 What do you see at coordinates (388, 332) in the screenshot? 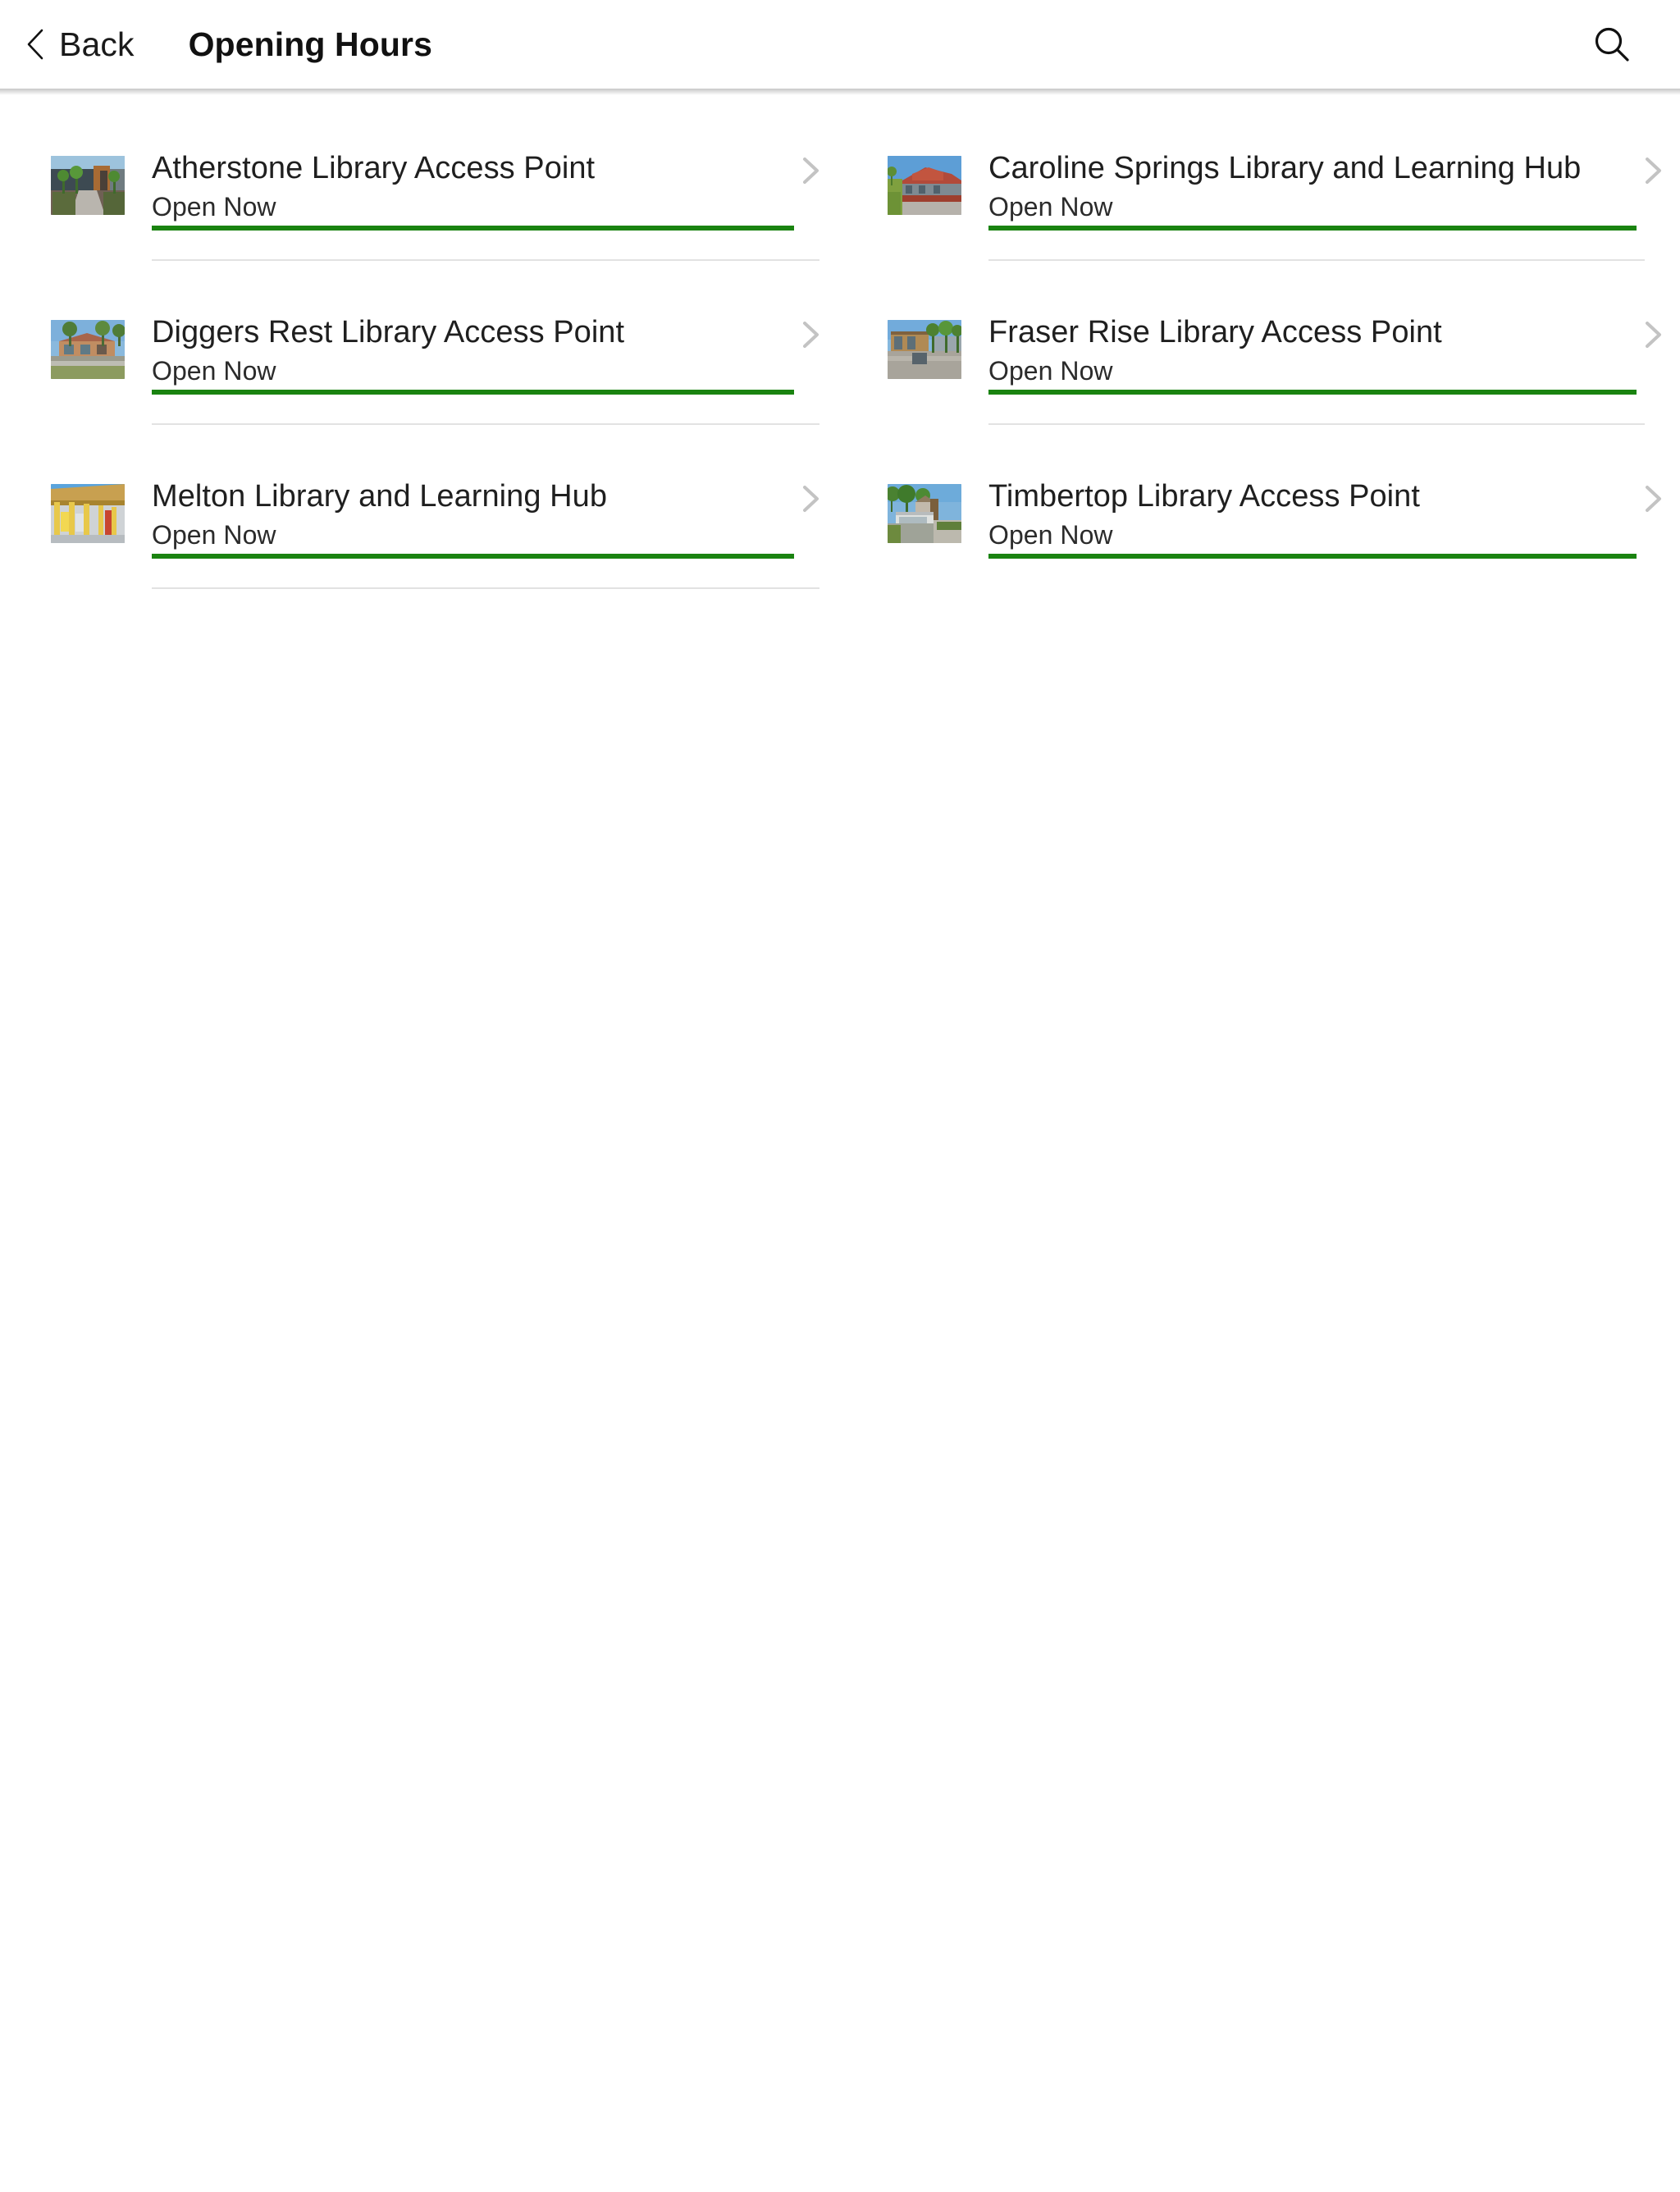
I see `library-name: Diggers Rest Library Access Point` at bounding box center [388, 332].